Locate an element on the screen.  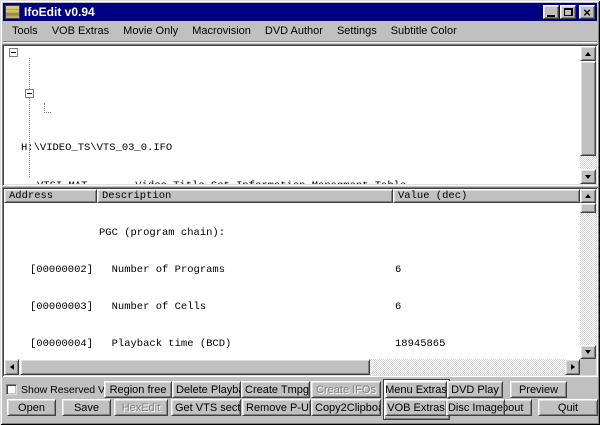
column-header-description: Description is located at coordinates (245, 196).